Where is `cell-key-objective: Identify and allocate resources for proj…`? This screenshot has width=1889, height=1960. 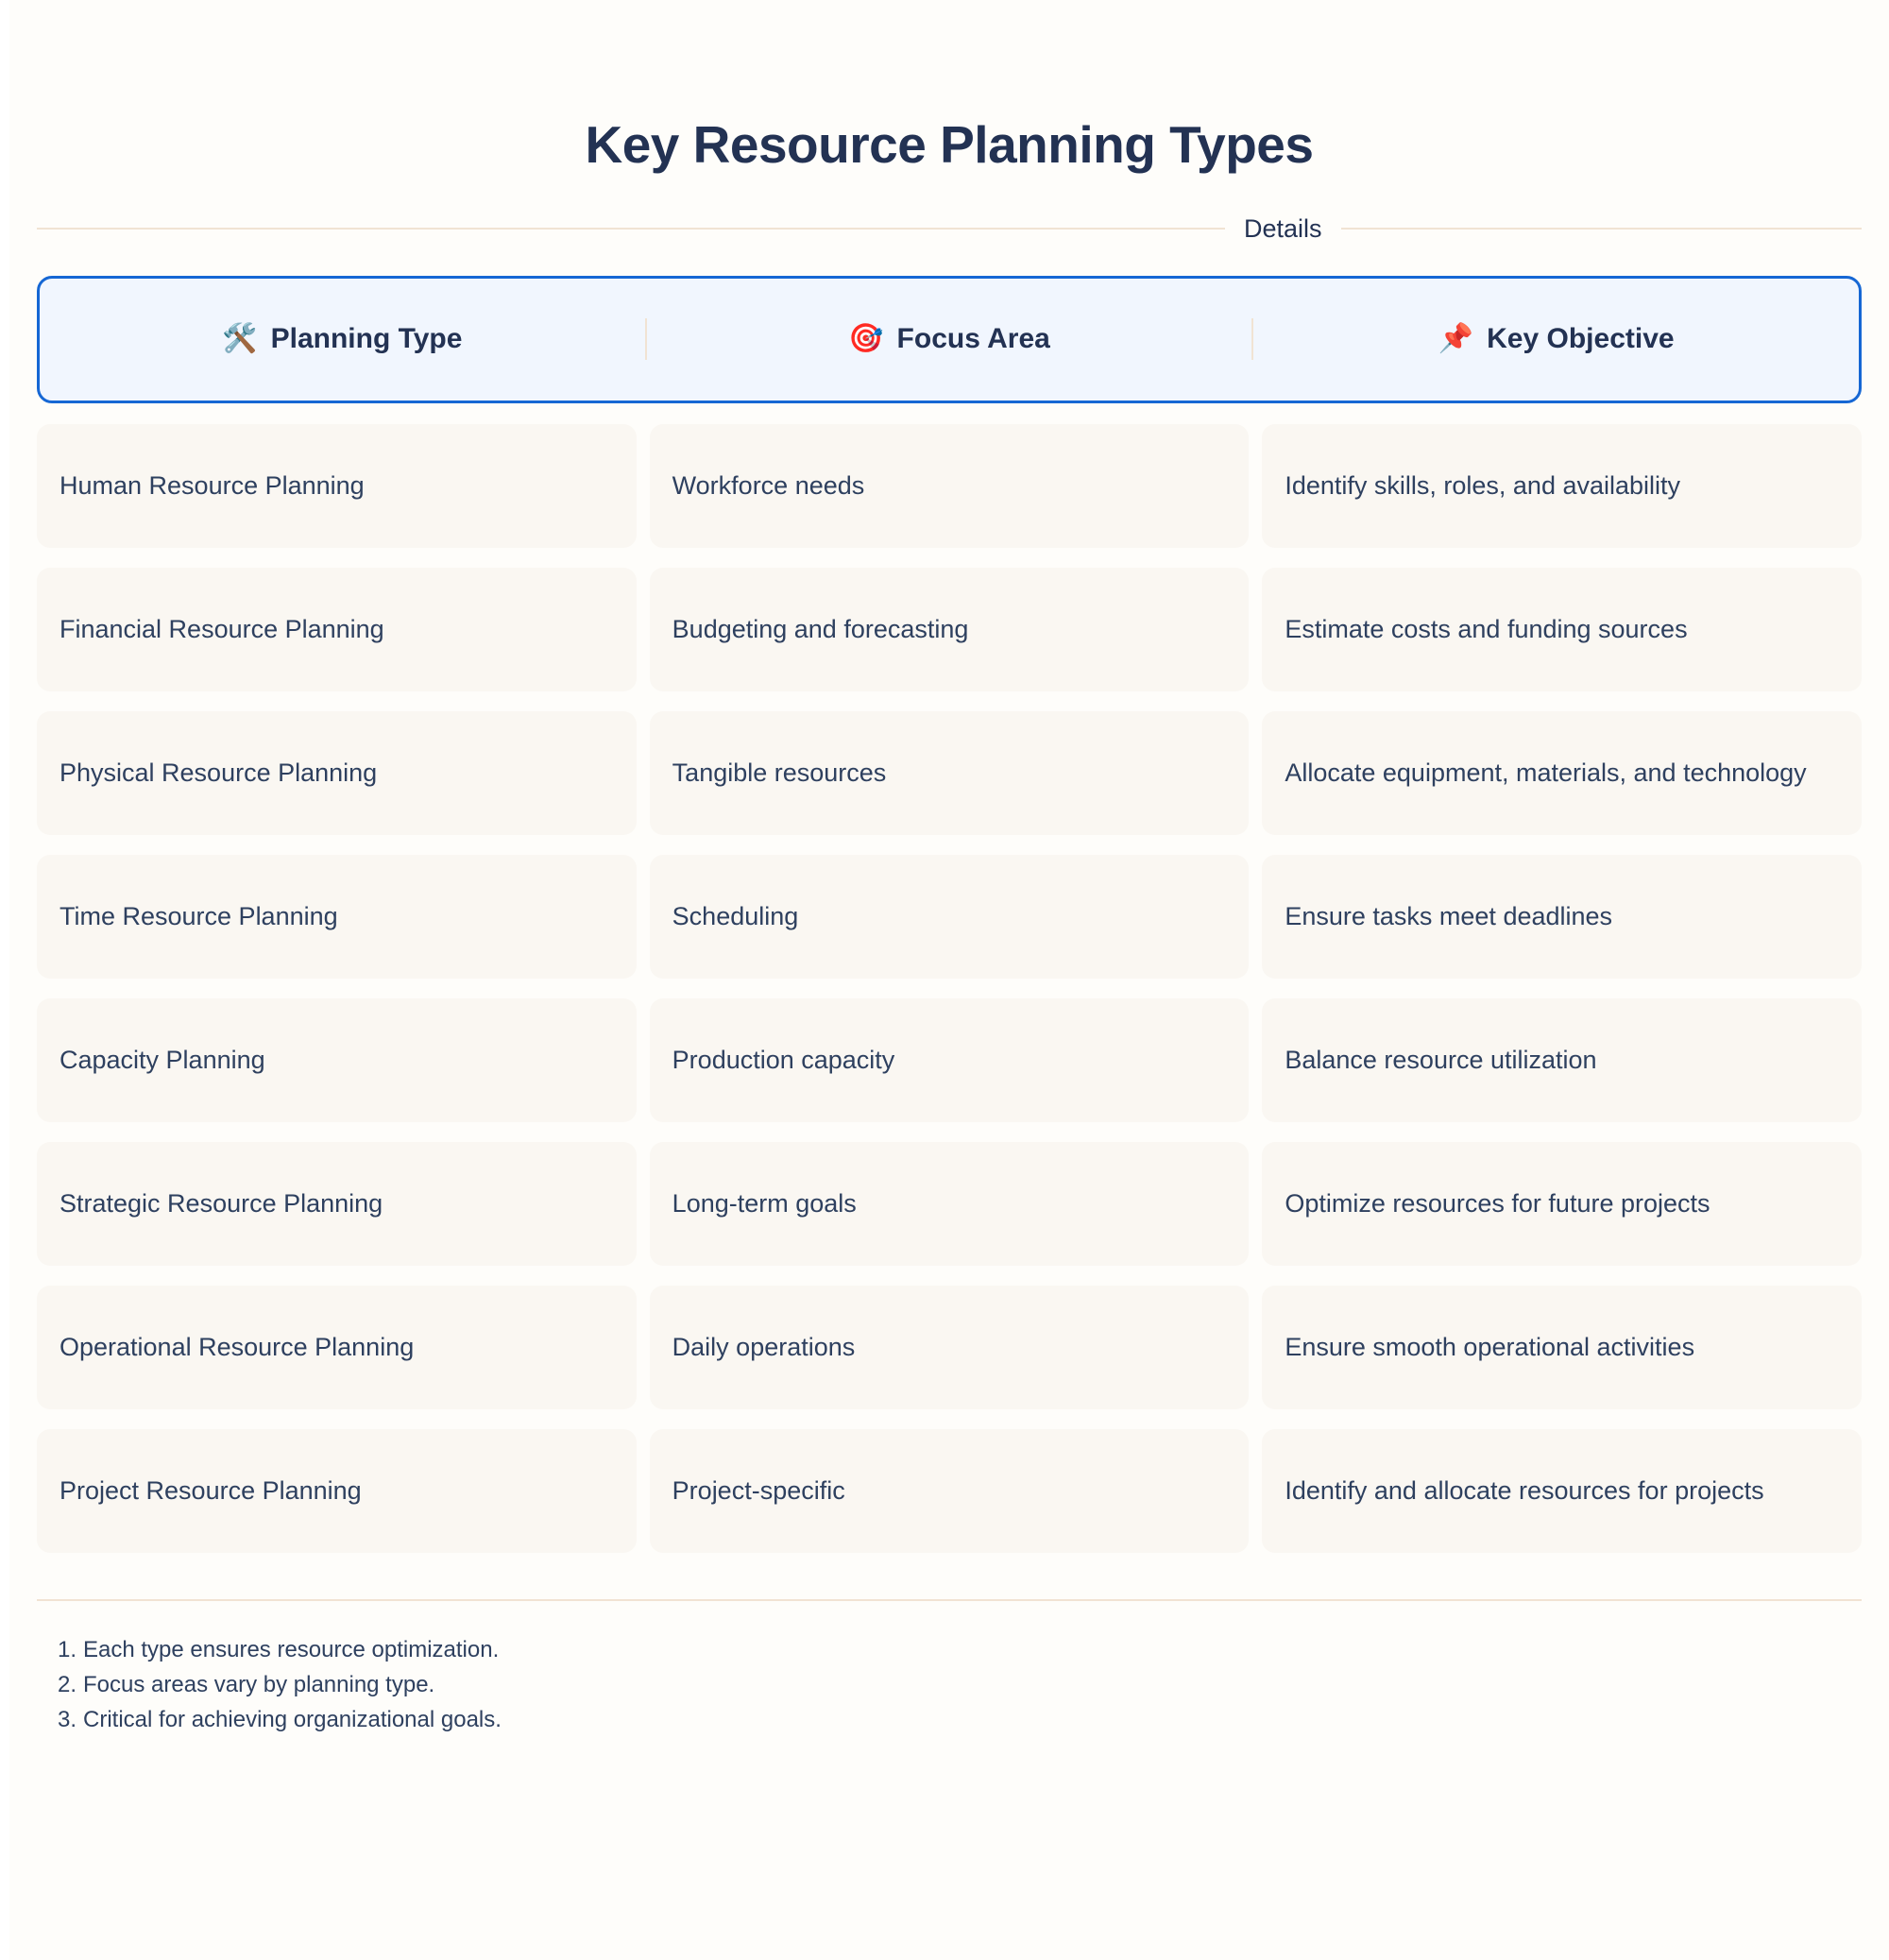 cell-key-objective: Identify and allocate resources for proj… is located at coordinates (1563, 1490).